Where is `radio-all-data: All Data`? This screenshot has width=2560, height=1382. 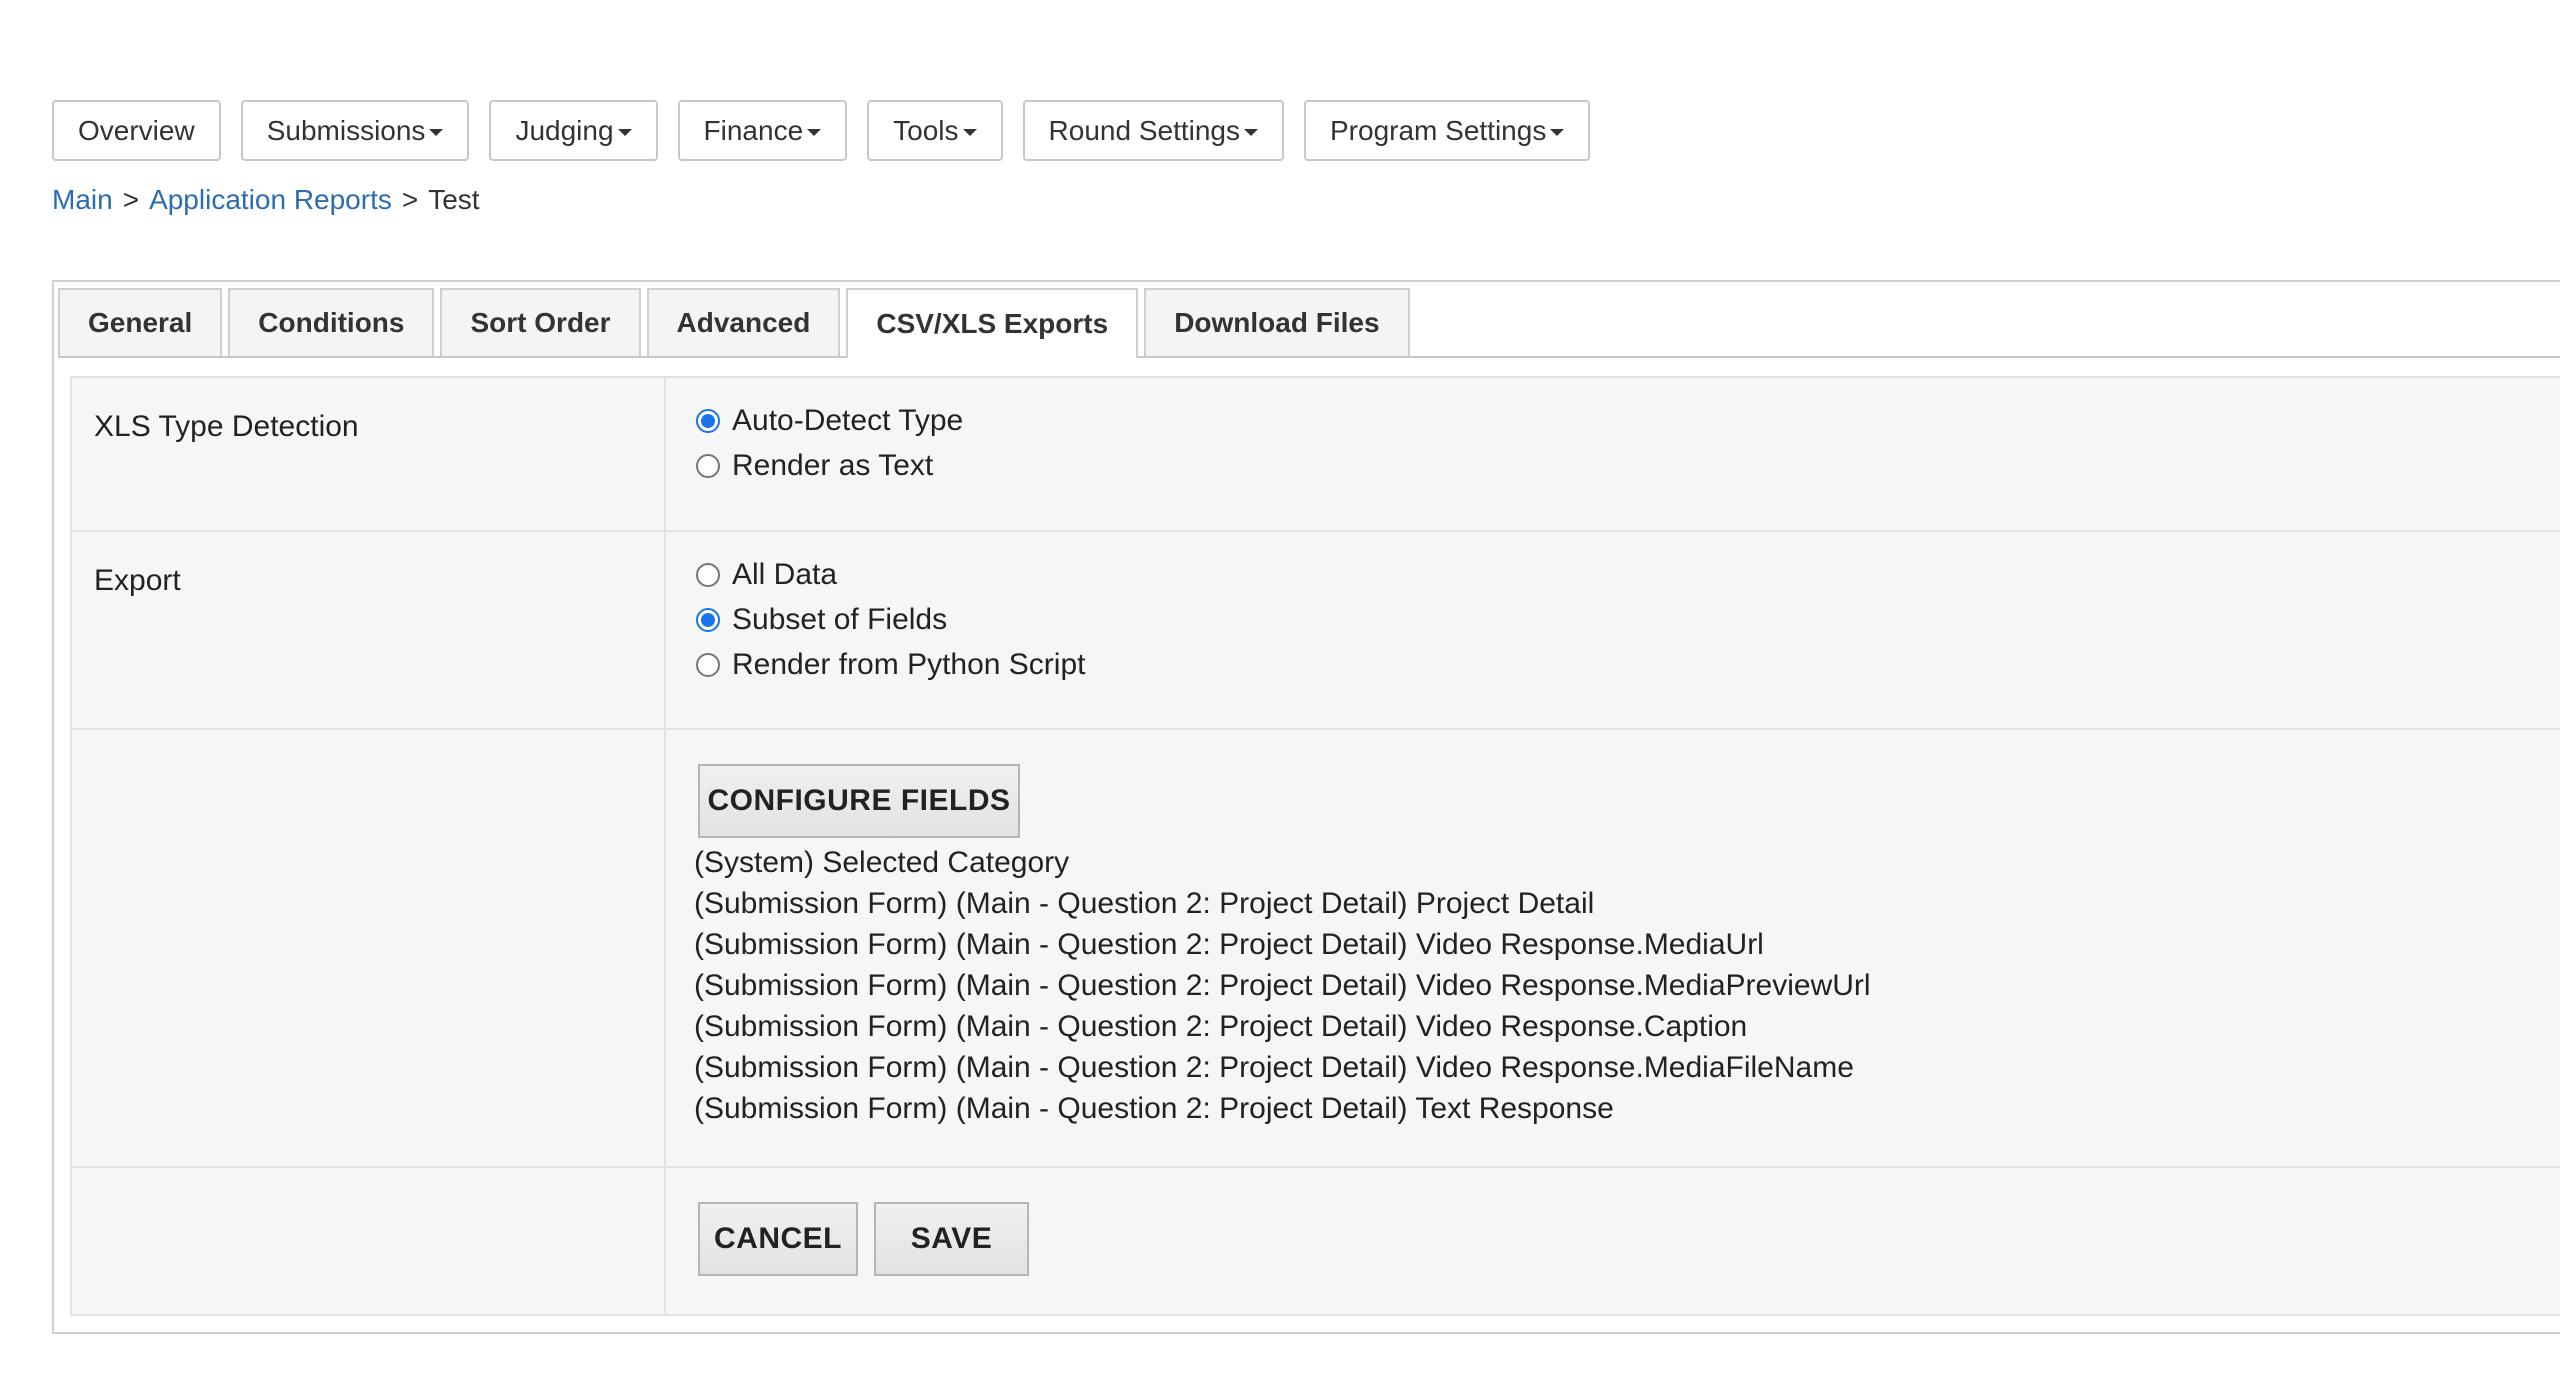 radio-all-data: All Data is located at coordinates (766, 575).